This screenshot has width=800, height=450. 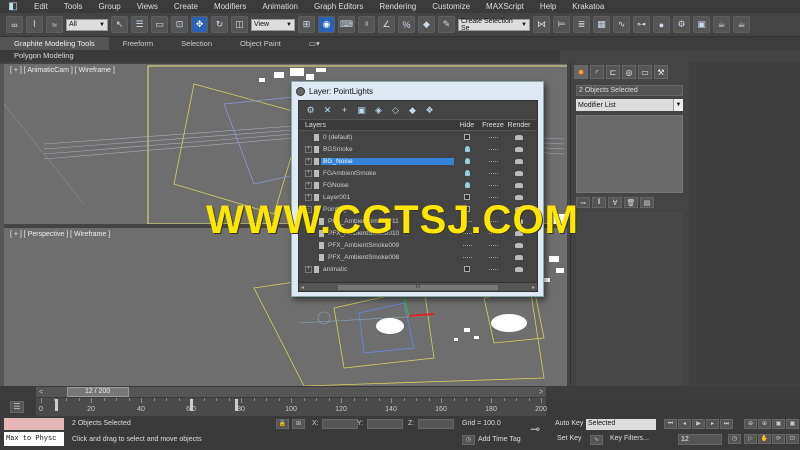 I want to click on zoom-extents-all-icon: ▣, so click(x=792, y=424).